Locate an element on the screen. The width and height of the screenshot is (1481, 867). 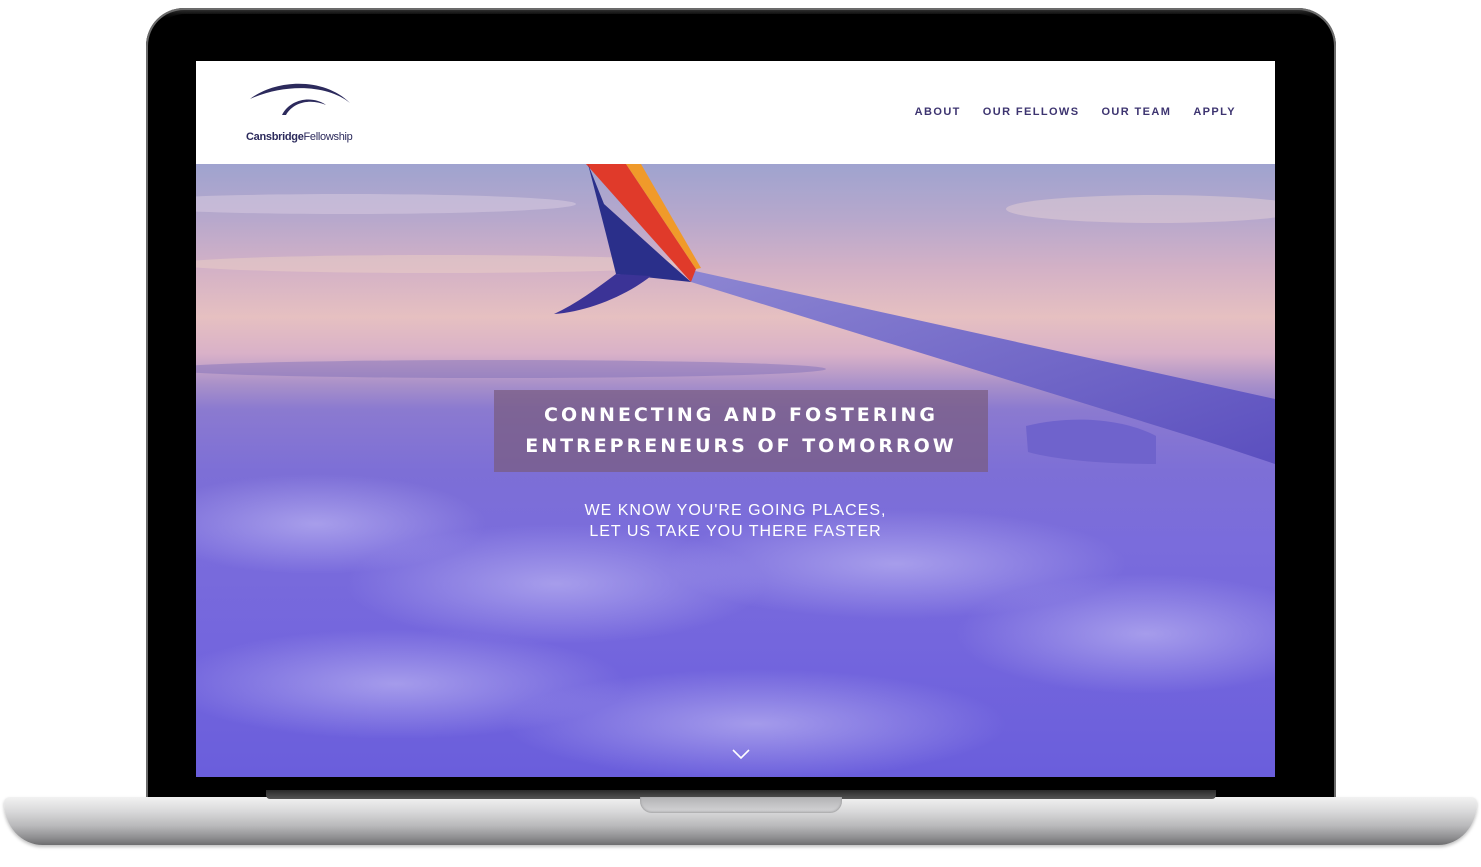
nav-item-apply: APPLY is located at coordinates (1214, 112).